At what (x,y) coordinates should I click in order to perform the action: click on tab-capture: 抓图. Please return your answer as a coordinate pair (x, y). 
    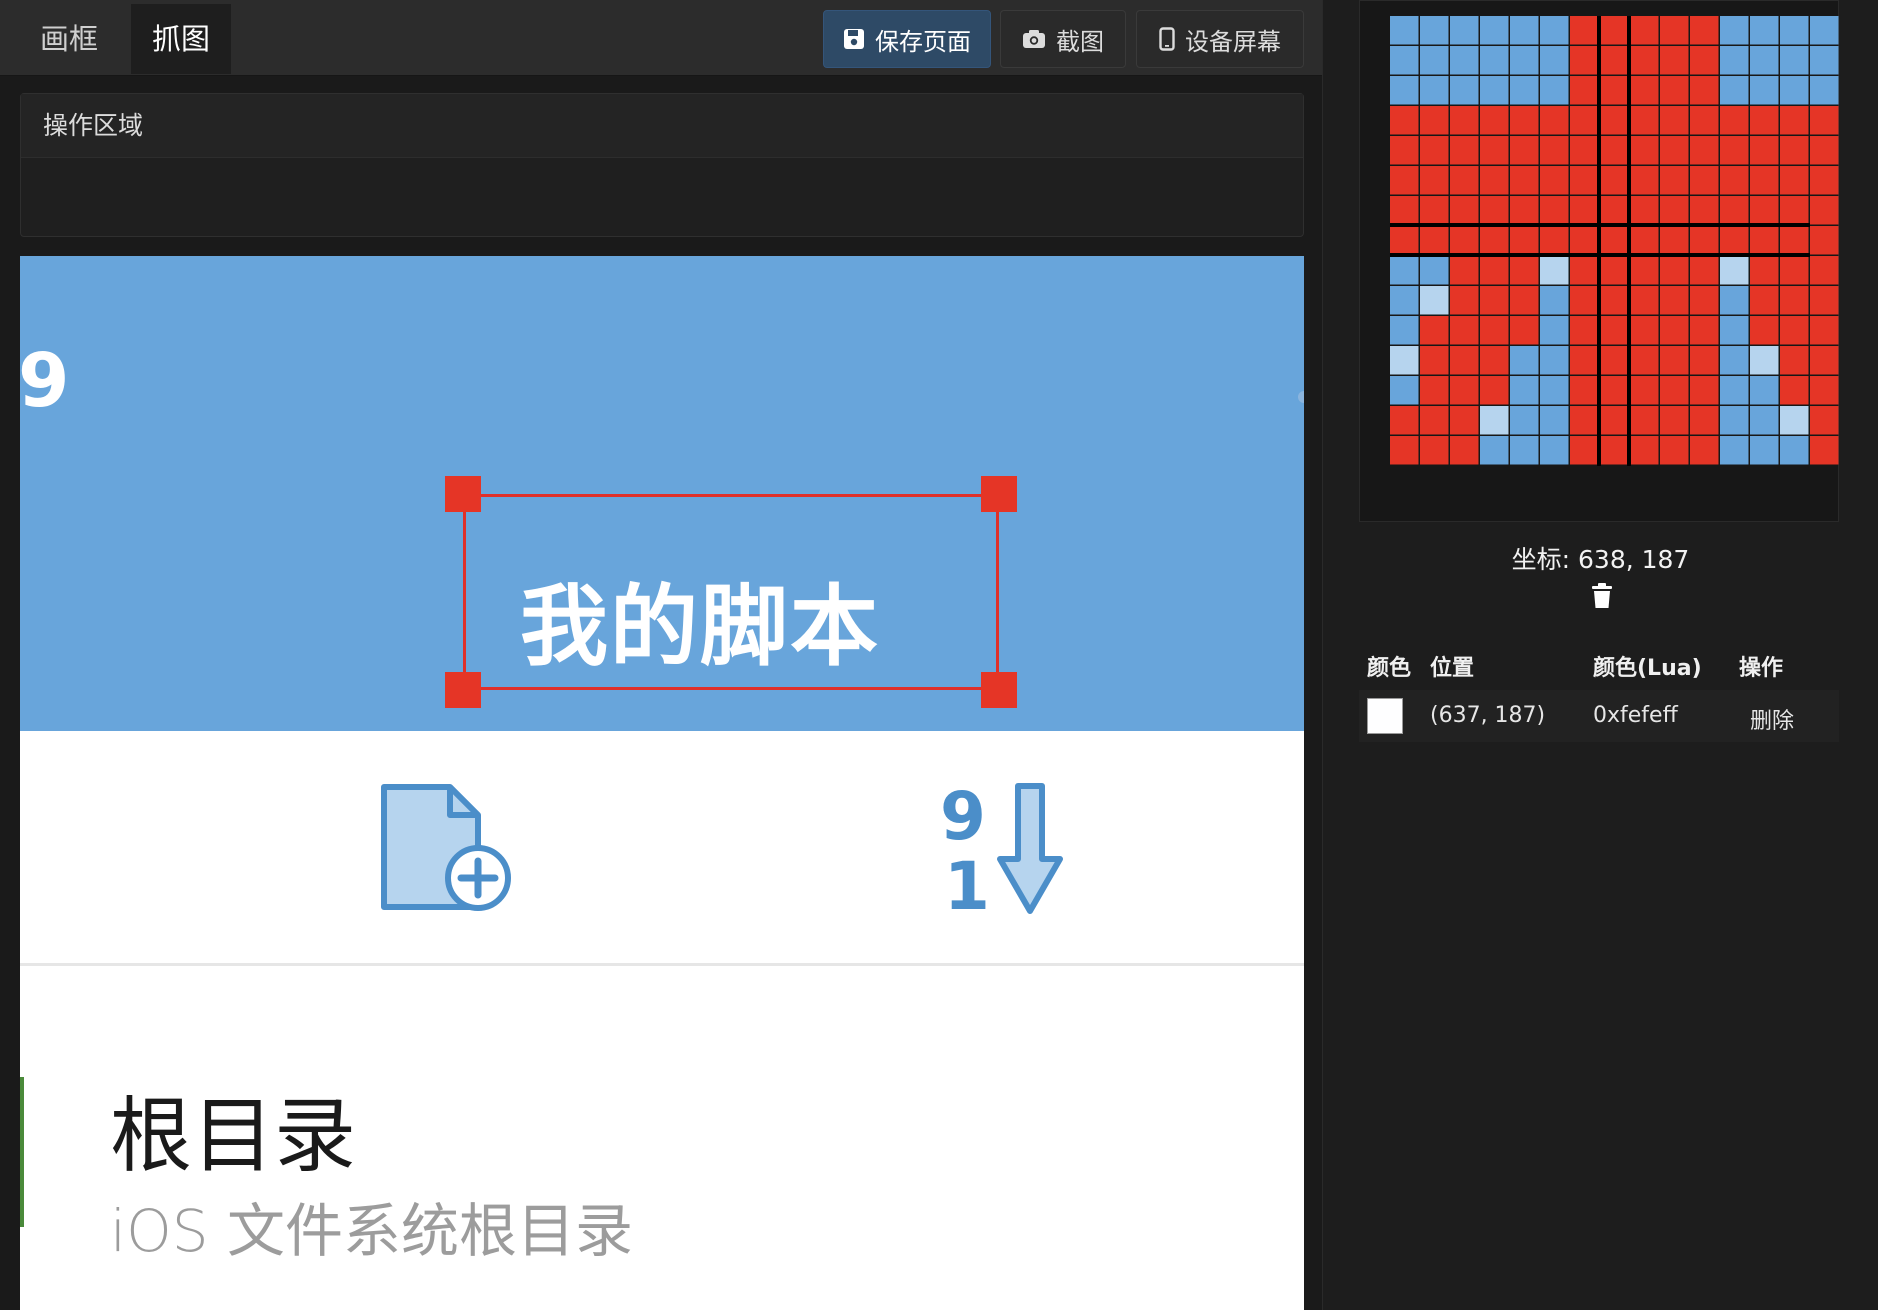
    Looking at the image, I should click on (181, 39).